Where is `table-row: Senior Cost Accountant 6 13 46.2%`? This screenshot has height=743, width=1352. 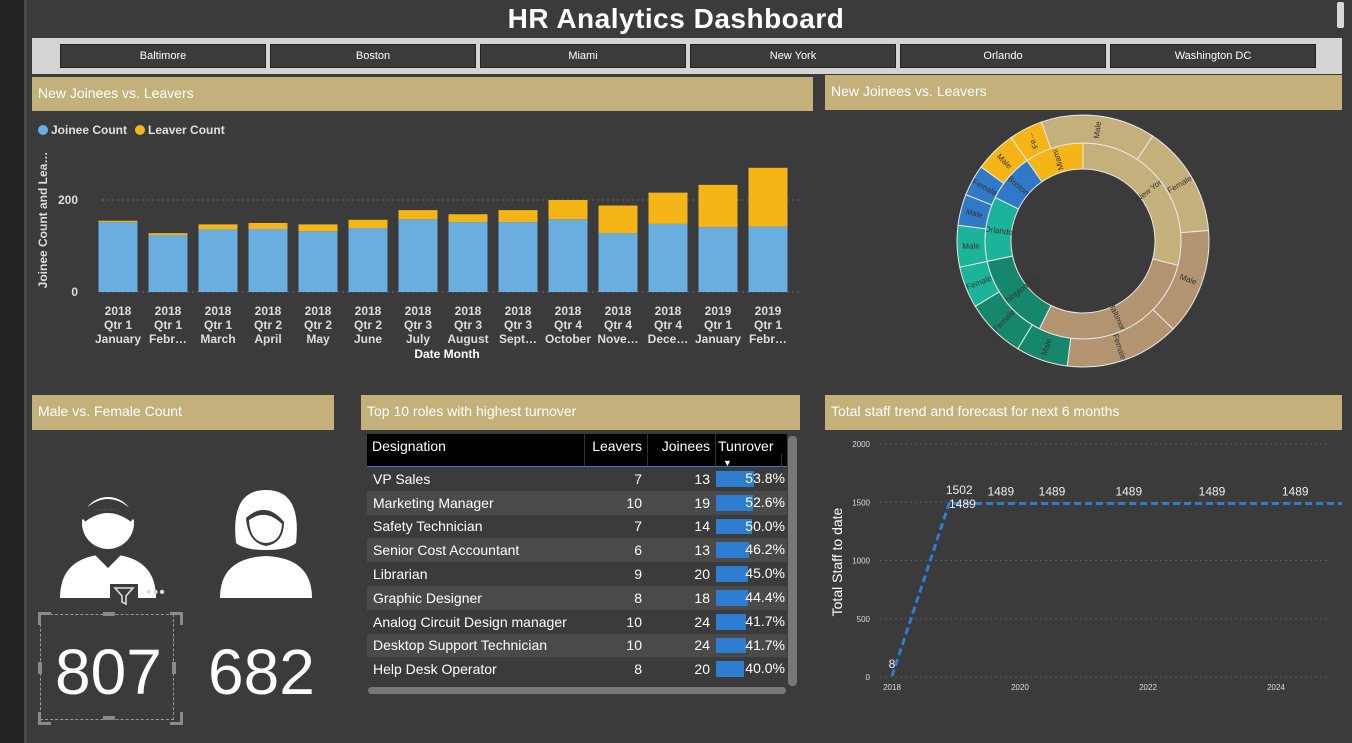
table-row: Senior Cost Accountant 6 13 46.2% is located at coordinates (577, 550).